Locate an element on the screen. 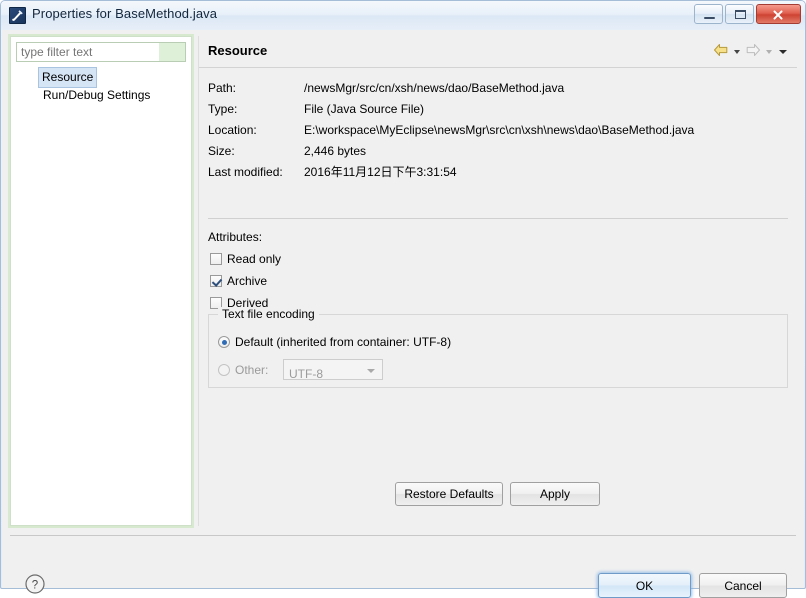 This screenshot has height=598, width=806. ok-button: OK is located at coordinates (644, 585).